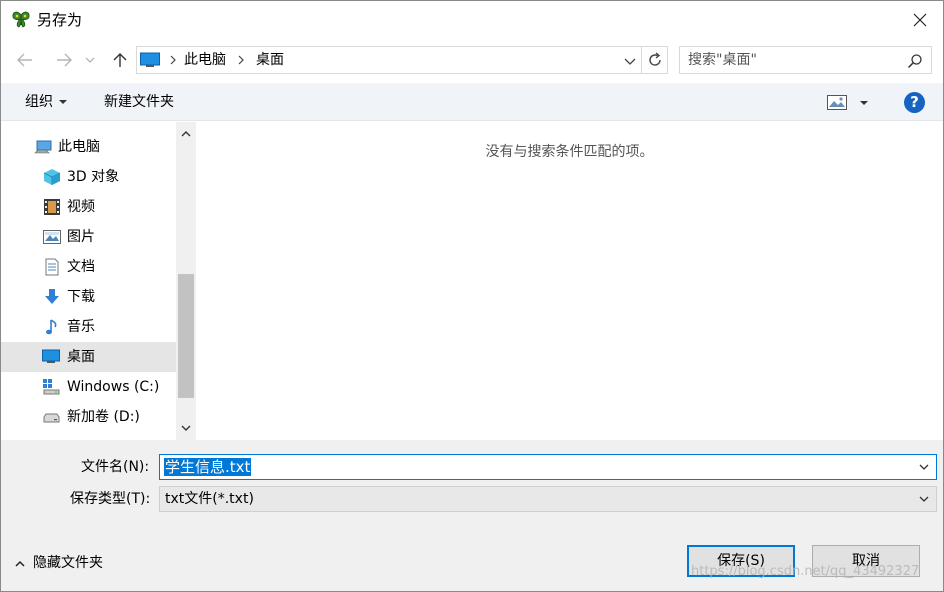 Image resolution: width=944 pixels, height=592 pixels. What do you see at coordinates (115, 467) in the screenshot?
I see `filename-label: 文件名(N):` at bounding box center [115, 467].